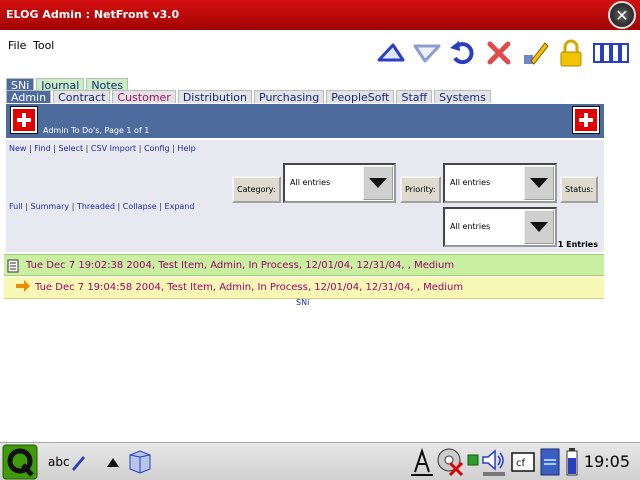 This screenshot has width=640, height=480. I want to click on back-button, so click(391, 53).